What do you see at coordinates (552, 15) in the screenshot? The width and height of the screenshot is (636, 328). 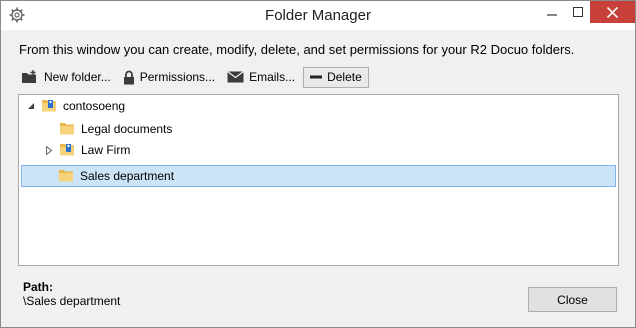 I see `minimize-icon` at bounding box center [552, 15].